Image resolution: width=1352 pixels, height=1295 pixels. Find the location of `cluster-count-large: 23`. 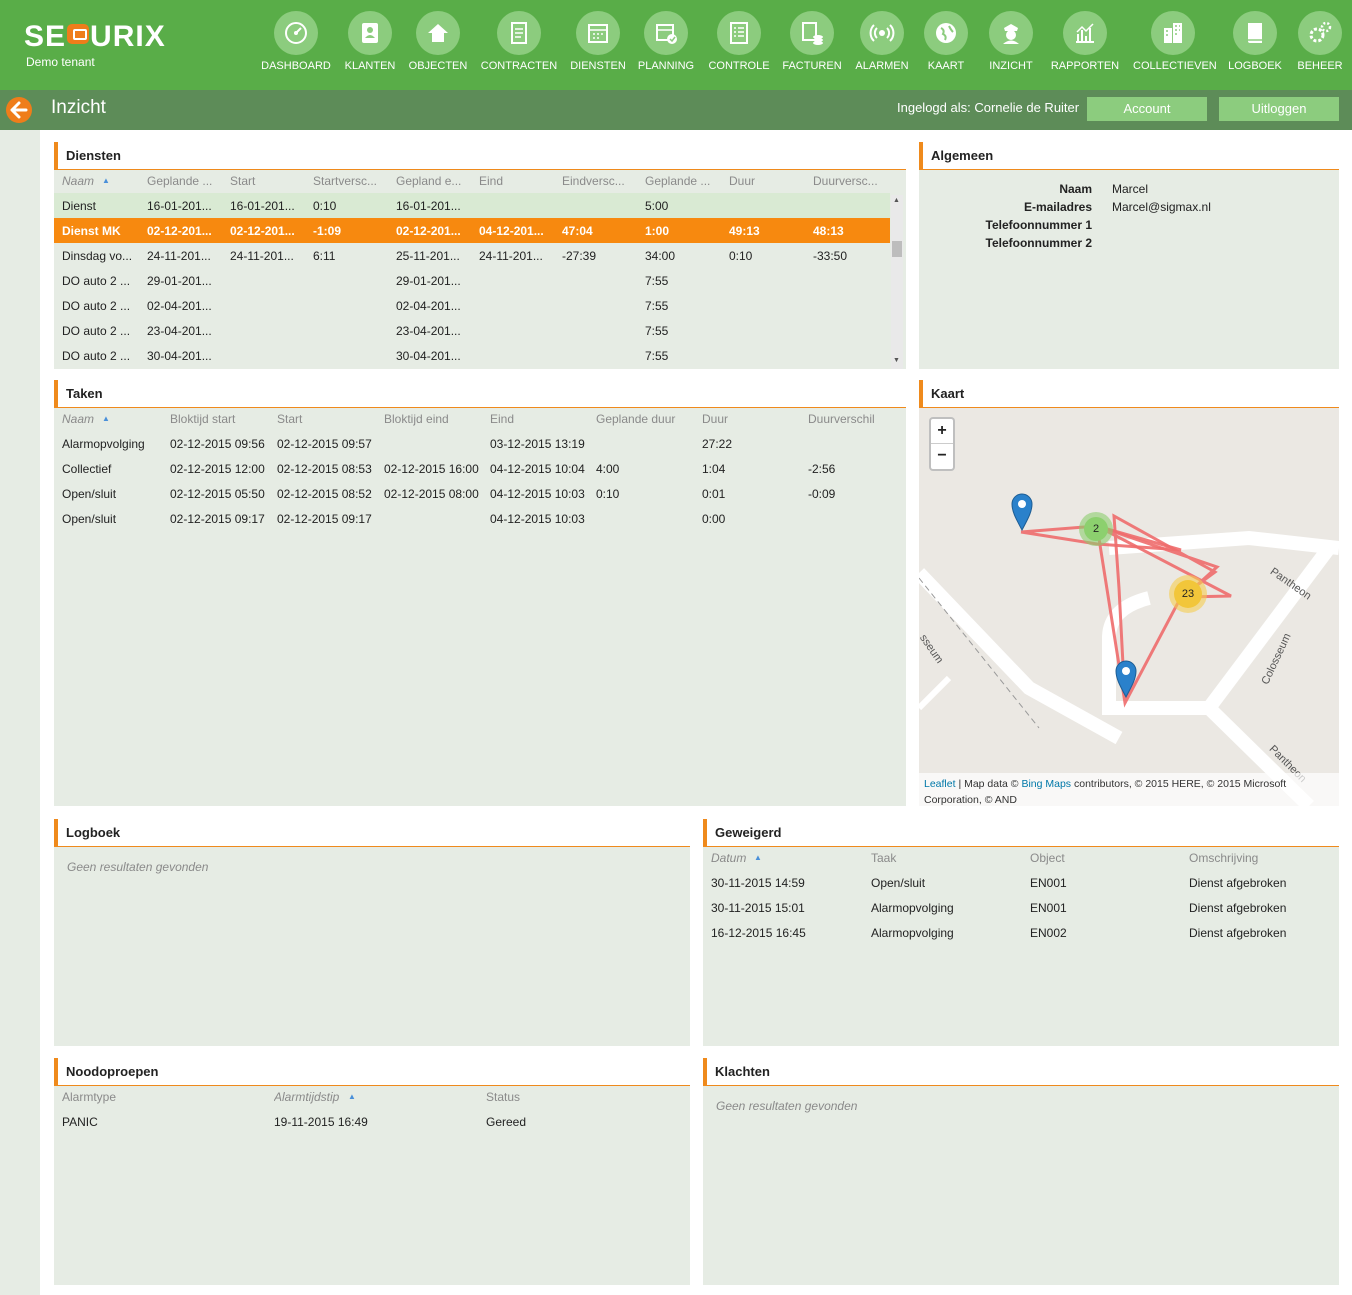

cluster-count-large: 23 is located at coordinates (1188, 594).